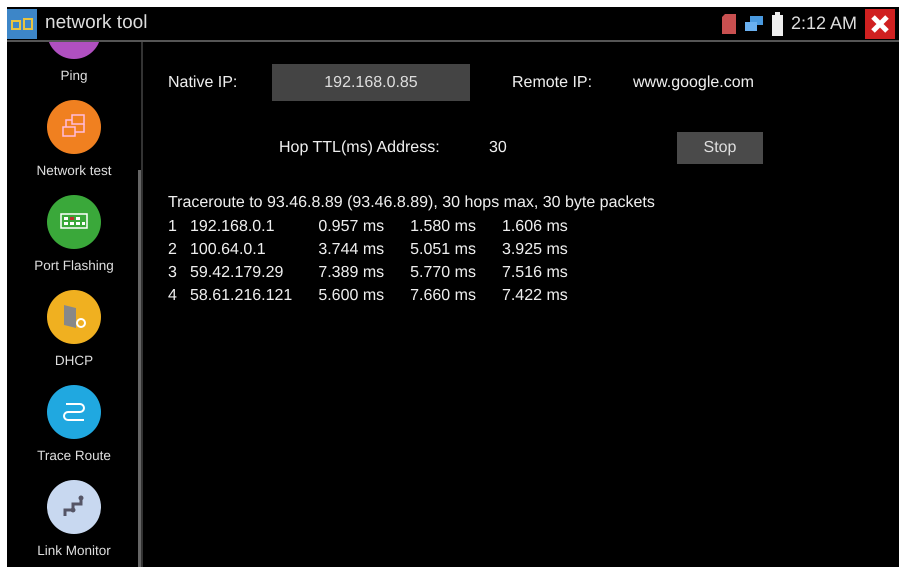  What do you see at coordinates (228, 250) in the screenshot?
I see `hop-ip: 100.64.0.1` at bounding box center [228, 250].